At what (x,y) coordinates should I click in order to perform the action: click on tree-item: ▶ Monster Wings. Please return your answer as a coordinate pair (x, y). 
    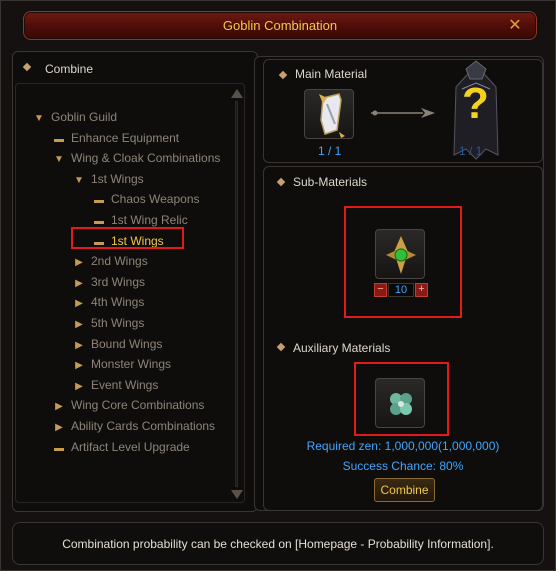
    Looking at the image, I should click on (122, 364).